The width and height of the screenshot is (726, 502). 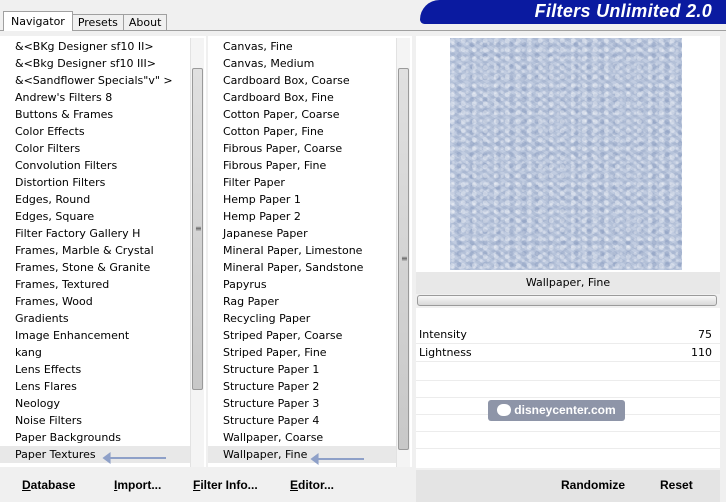 I want to click on mickey-logo-icon, so click(x=504, y=410).